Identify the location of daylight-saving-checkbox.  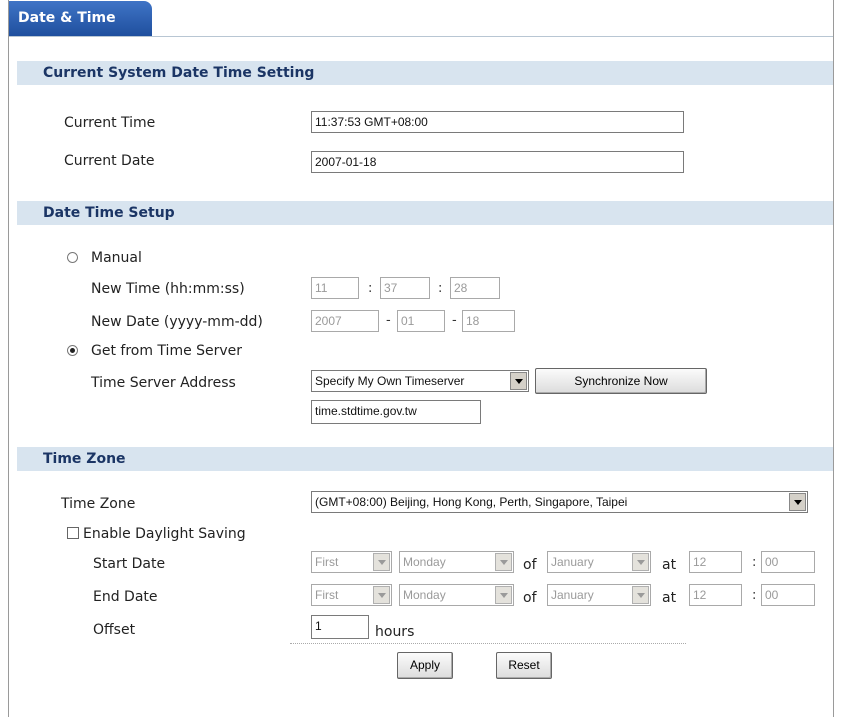
(73, 533).